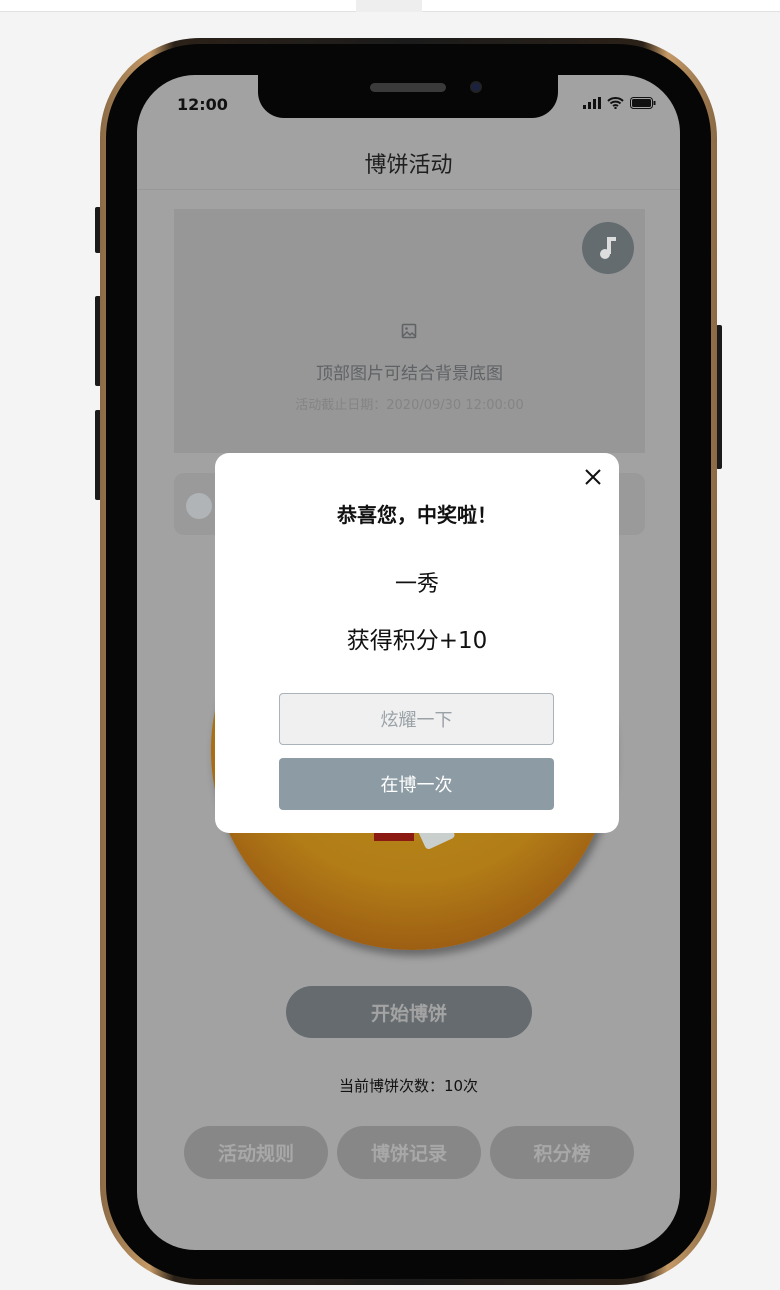 This screenshot has width=780, height=1290. What do you see at coordinates (416, 584) in the screenshot?
I see `prize-name: 一秀` at bounding box center [416, 584].